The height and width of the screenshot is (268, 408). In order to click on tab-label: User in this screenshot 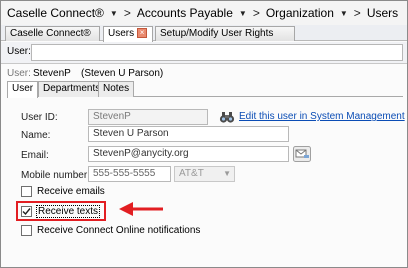, I will do `click(23, 88)`.